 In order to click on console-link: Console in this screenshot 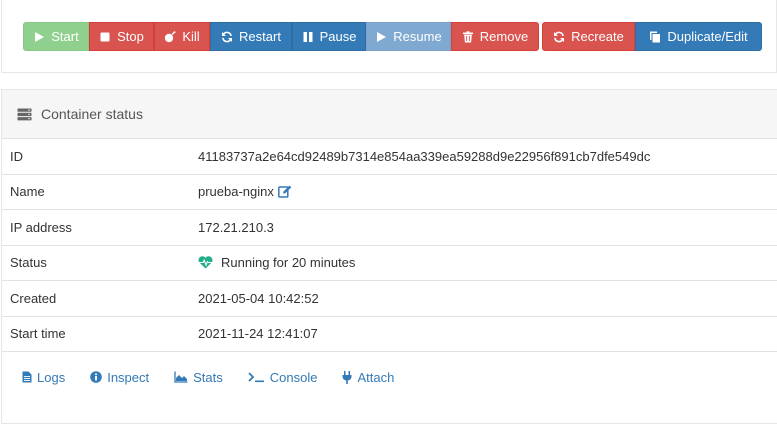, I will do `click(282, 377)`.